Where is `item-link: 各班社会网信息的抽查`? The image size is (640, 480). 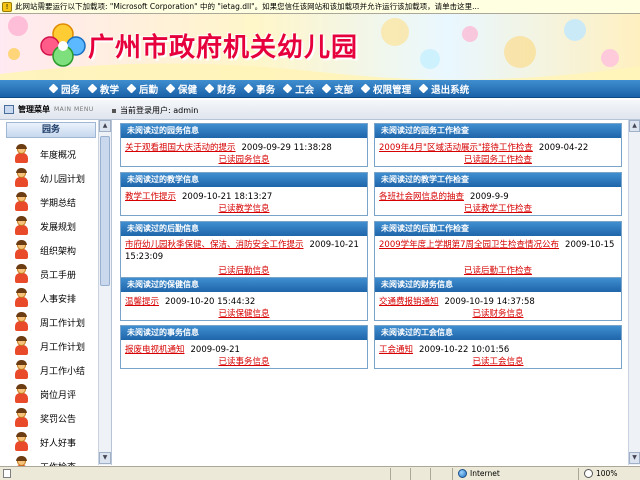 item-link: 各班社会网信息的抽查 is located at coordinates (421, 197).